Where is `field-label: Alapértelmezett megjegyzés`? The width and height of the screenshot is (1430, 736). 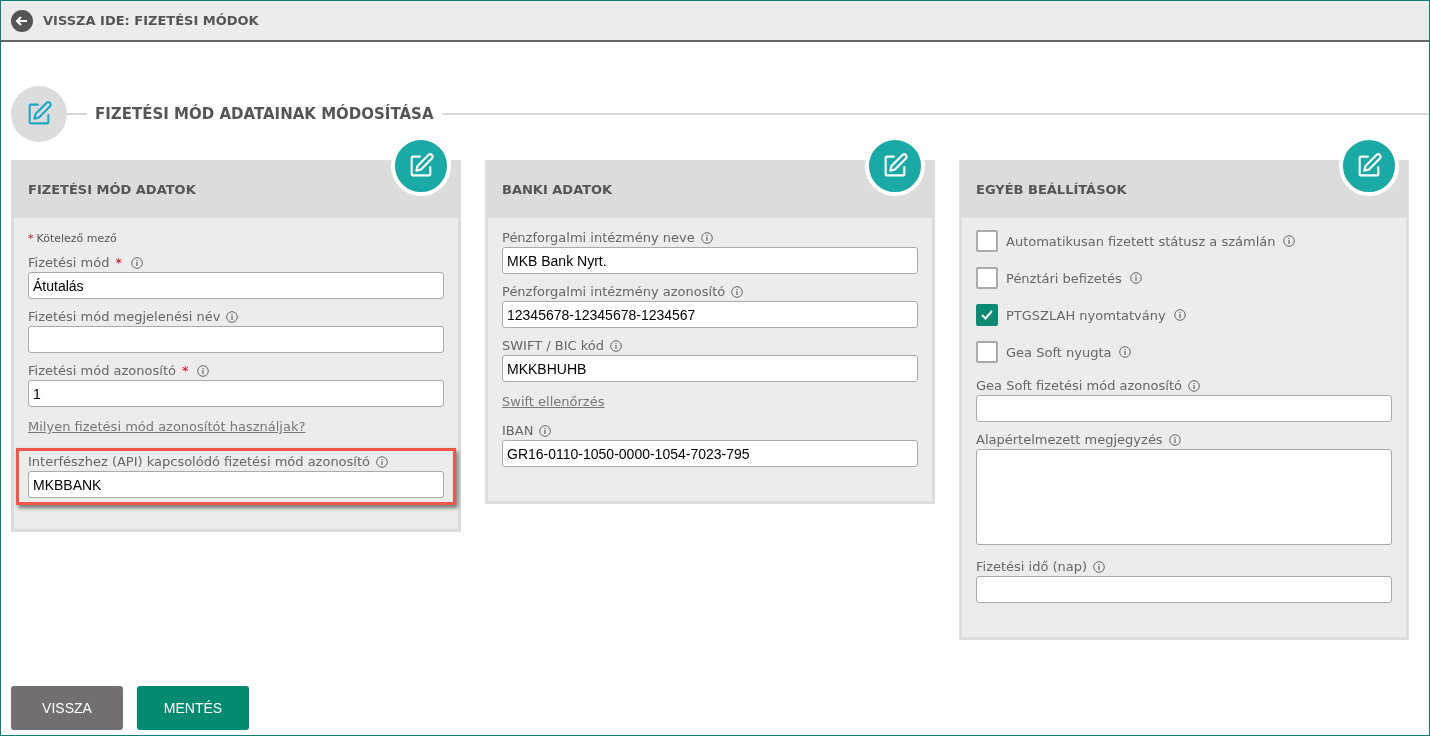
field-label: Alapértelmezett megjegyzés is located at coordinates (1069, 439).